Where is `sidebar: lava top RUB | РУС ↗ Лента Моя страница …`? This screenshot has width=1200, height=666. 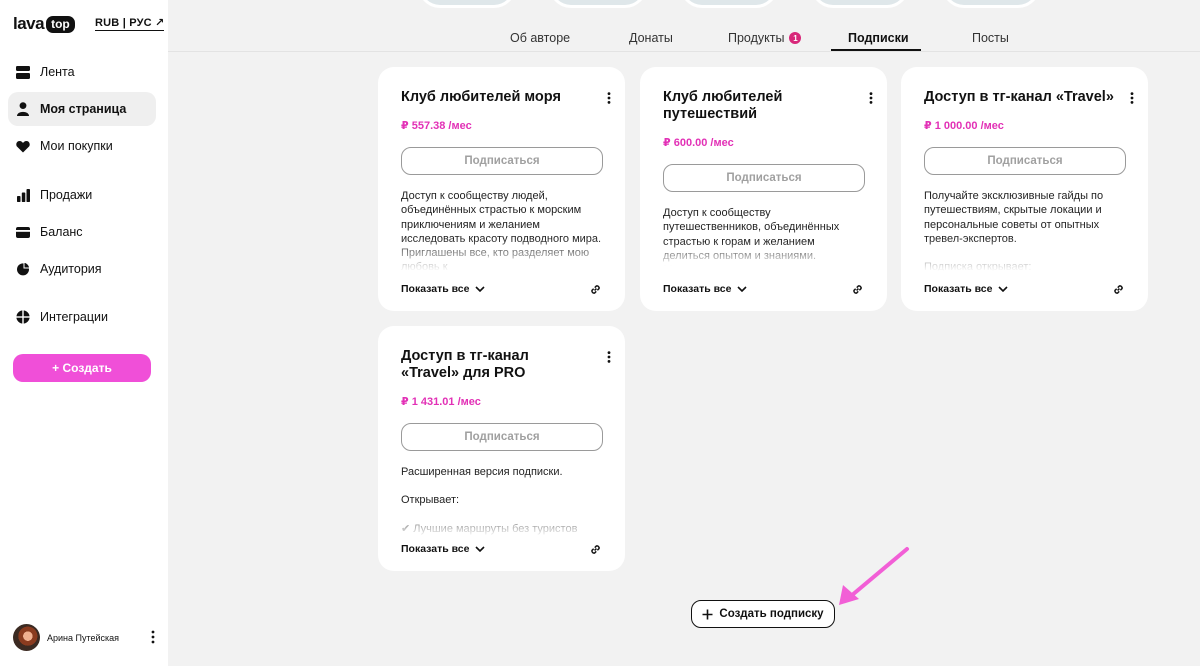
sidebar: lava top RUB | РУС ↗ Лента Моя страница … is located at coordinates (84, 333).